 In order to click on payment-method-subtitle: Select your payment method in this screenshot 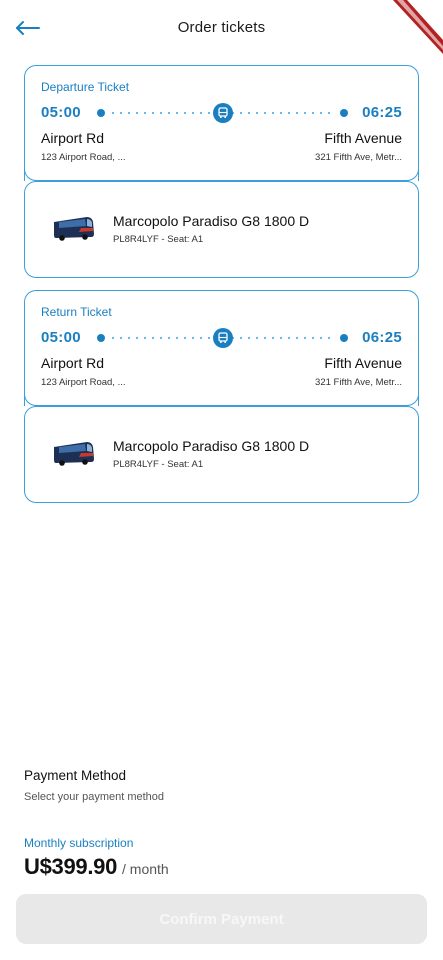, I will do `click(94, 797)`.